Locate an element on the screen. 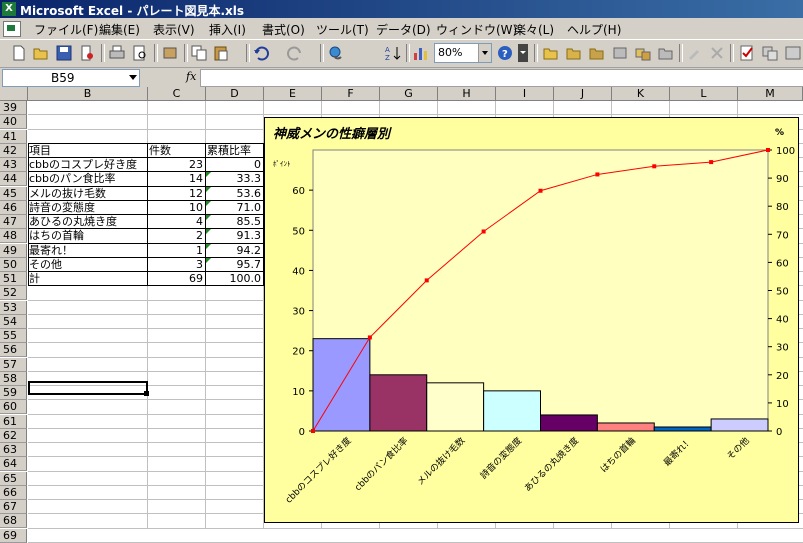 The height and width of the screenshot is (543, 803). menu-window: ウィンドウ(W) is located at coordinates (476, 29).